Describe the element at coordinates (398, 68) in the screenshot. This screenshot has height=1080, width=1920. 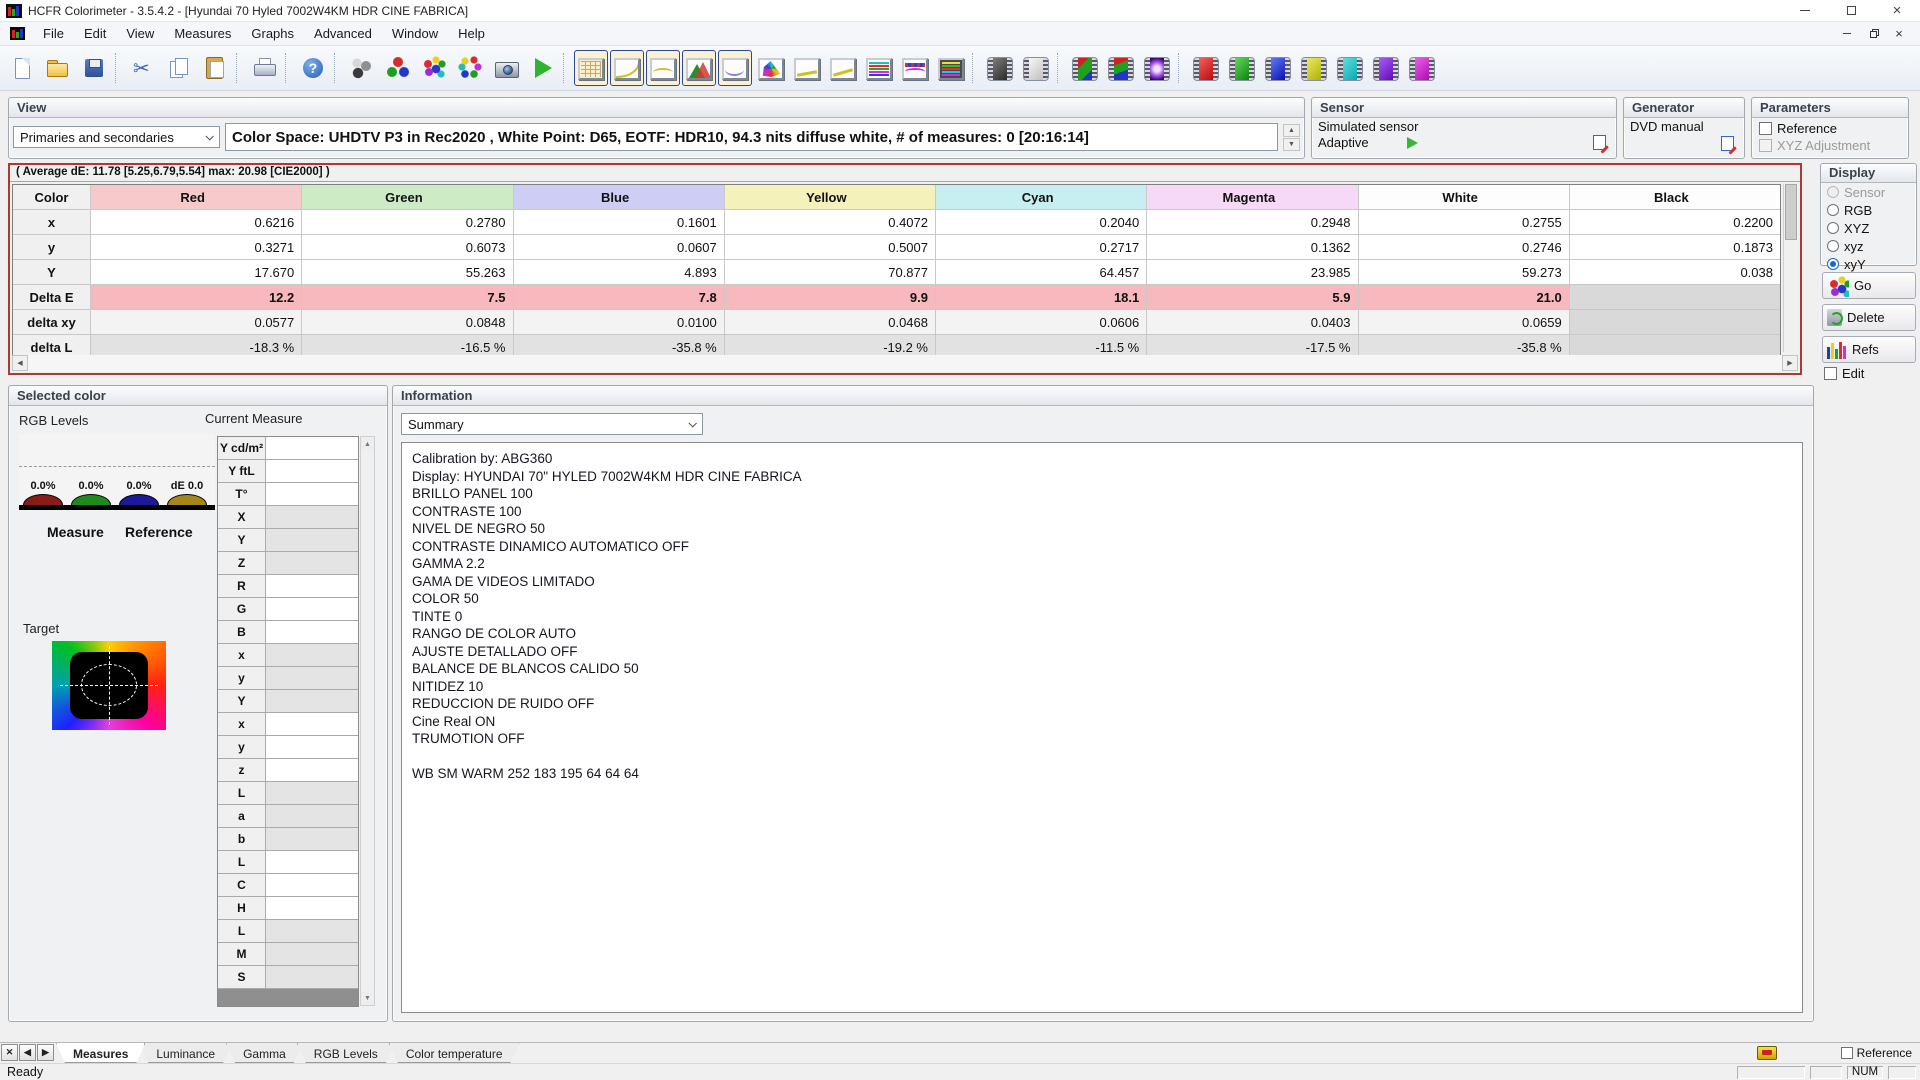
I see `toolbar-button-balls-rgb` at that location.